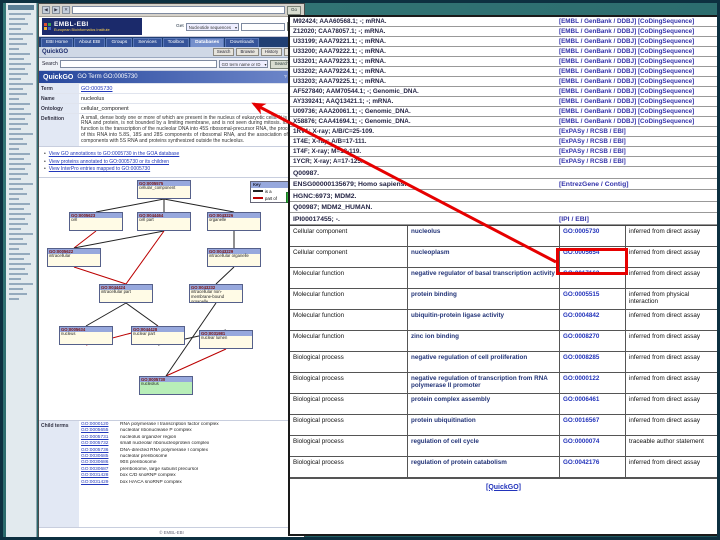  What do you see at coordinates (593, 403) in the screenshot?
I see `go-id-link: GO:0006461` at bounding box center [593, 403].